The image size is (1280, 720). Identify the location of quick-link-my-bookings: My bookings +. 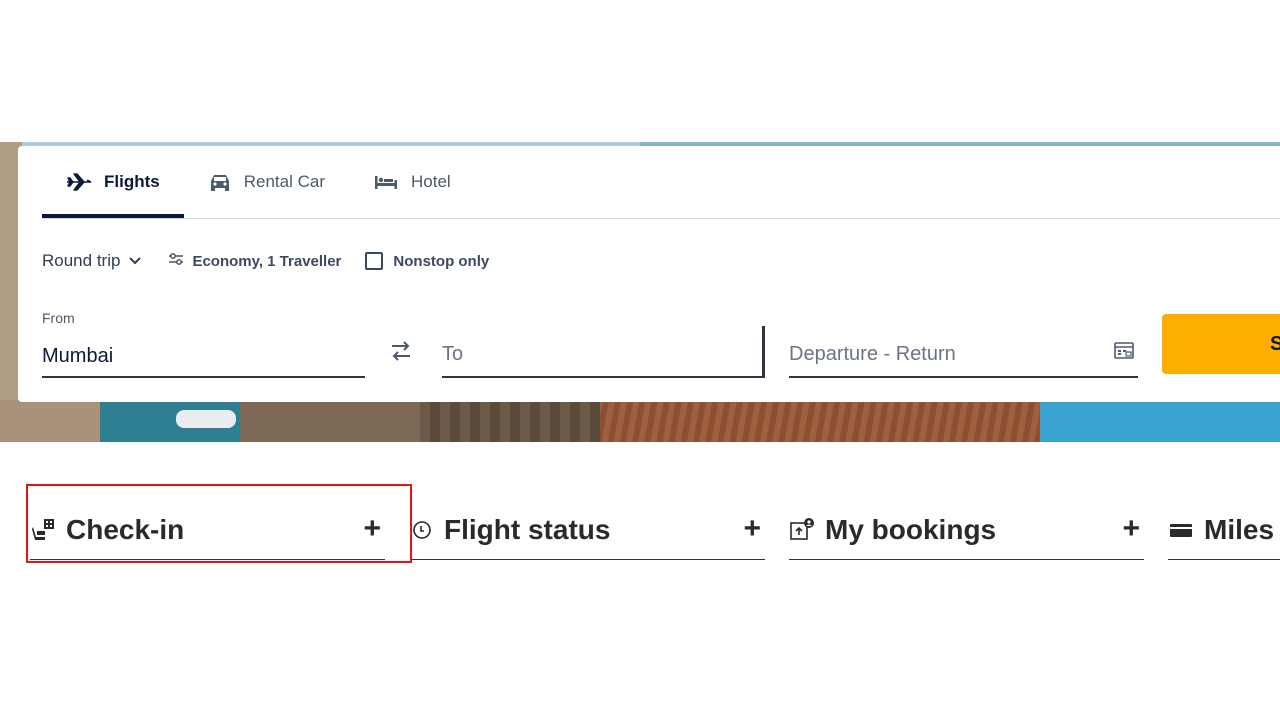
(966, 530).